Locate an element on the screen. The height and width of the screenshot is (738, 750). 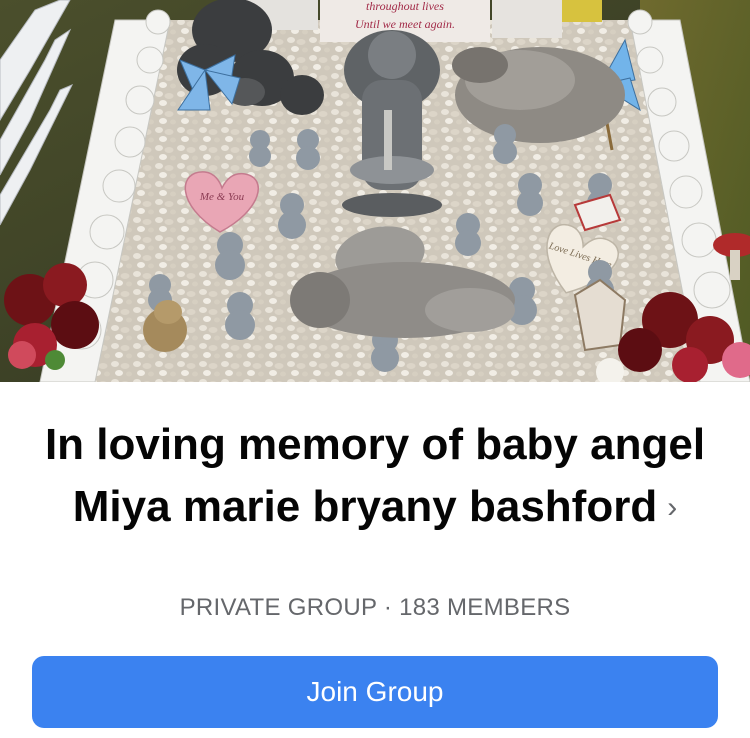
join-group-button: Join Group is located at coordinates (375, 692).